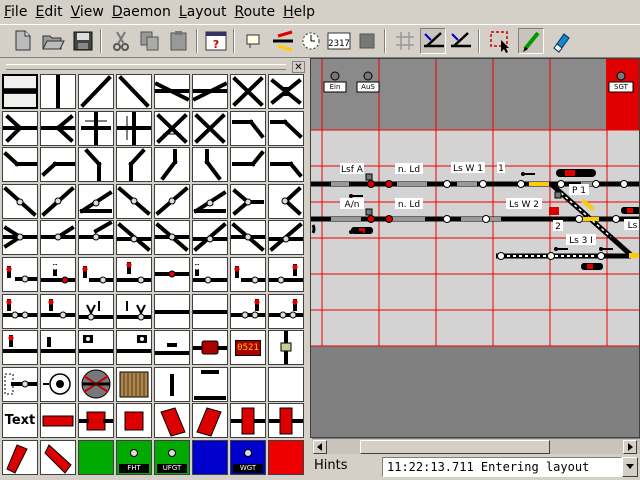  What do you see at coordinates (286, 347) in the screenshot?
I see `palette-cell-r7-c7` at bounding box center [286, 347].